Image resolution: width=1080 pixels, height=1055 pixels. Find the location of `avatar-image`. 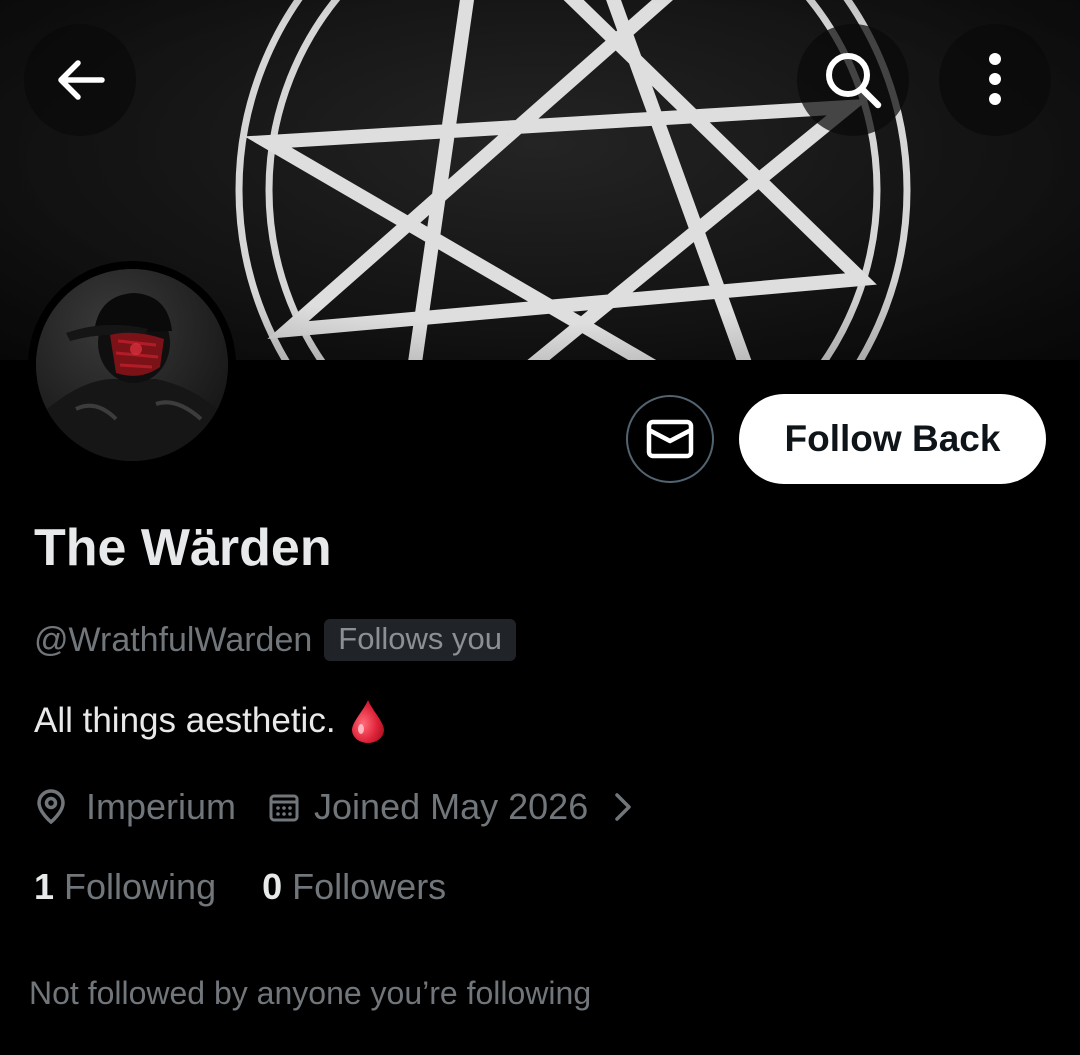

avatar-image is located at coordinates (132, 365).